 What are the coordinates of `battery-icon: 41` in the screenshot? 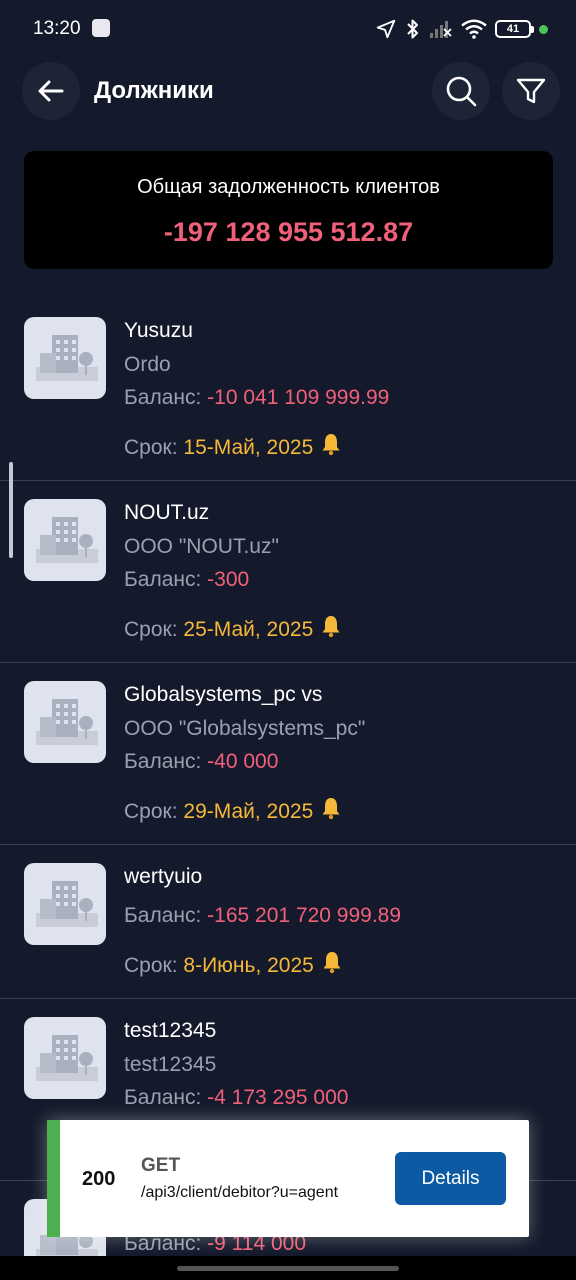 It's located at (514, 29).